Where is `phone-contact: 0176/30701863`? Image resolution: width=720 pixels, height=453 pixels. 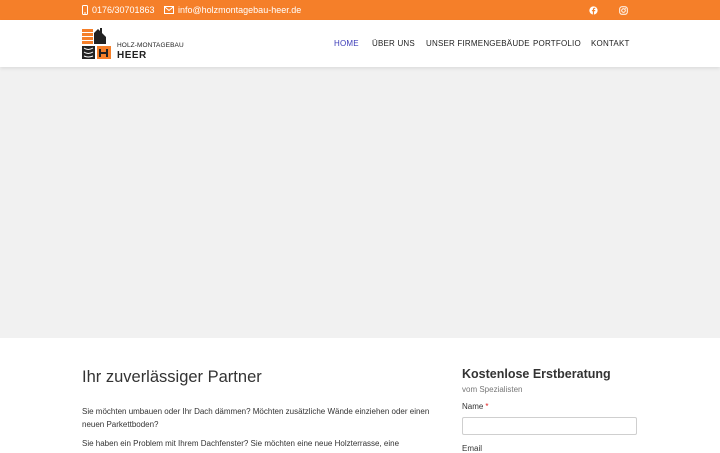 phone-contact: 0176/30701863 is located at coordinates (118, 10).